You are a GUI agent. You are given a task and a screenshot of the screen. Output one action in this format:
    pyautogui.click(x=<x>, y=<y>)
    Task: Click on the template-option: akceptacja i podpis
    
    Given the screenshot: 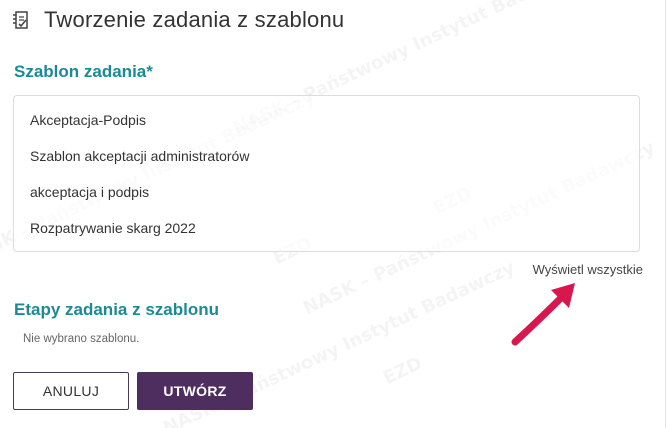 What is the action you would take?
    pyautogui.click(x=326, y=192)
    